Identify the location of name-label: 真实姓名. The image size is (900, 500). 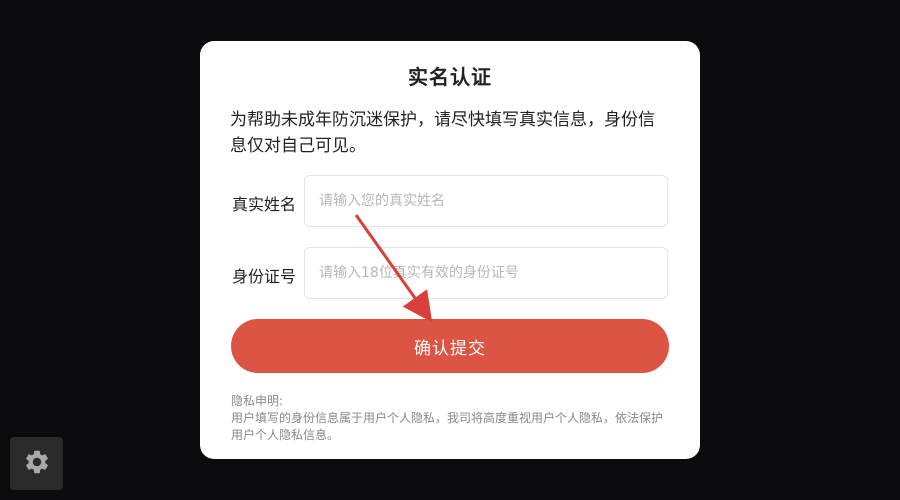
(264, 204).